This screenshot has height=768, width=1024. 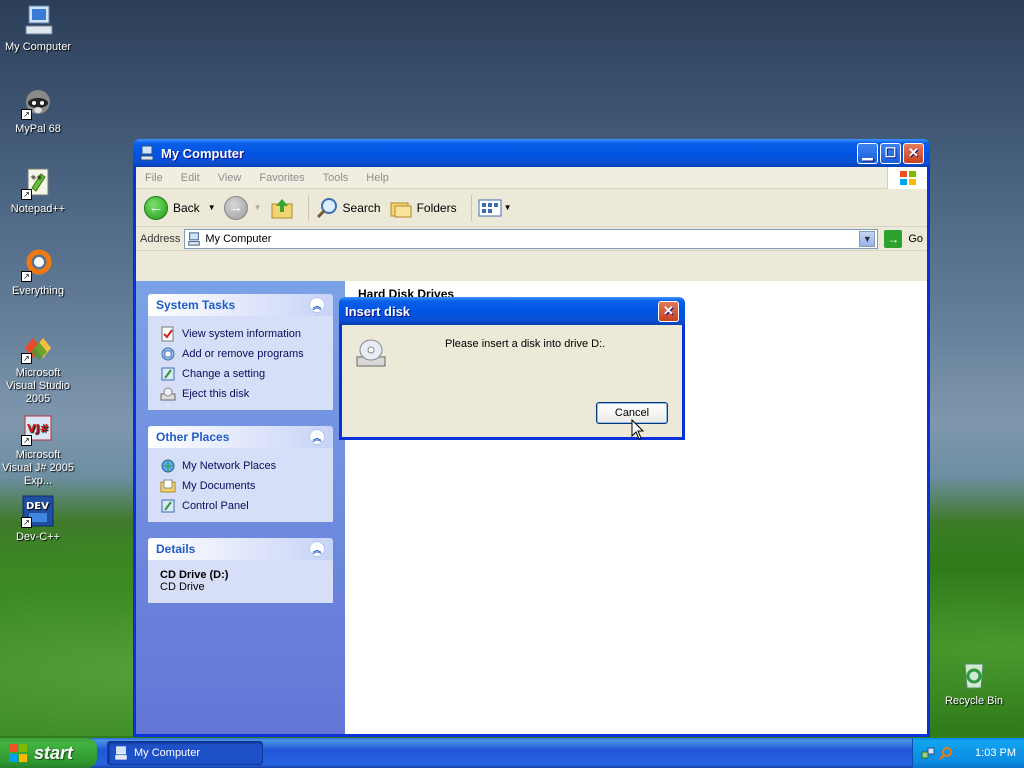 What do you see at coordinates (495, 208) in the screenshot?
I see `views-button: ▼` at bounding box center [495, 208].